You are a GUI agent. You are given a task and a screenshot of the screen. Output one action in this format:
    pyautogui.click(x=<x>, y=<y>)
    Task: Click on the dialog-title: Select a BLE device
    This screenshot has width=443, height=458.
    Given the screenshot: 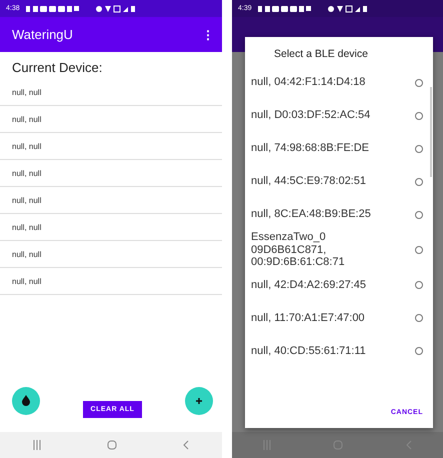 What is the action you would take?
    pyautogui.click(x=321, y=54)
    